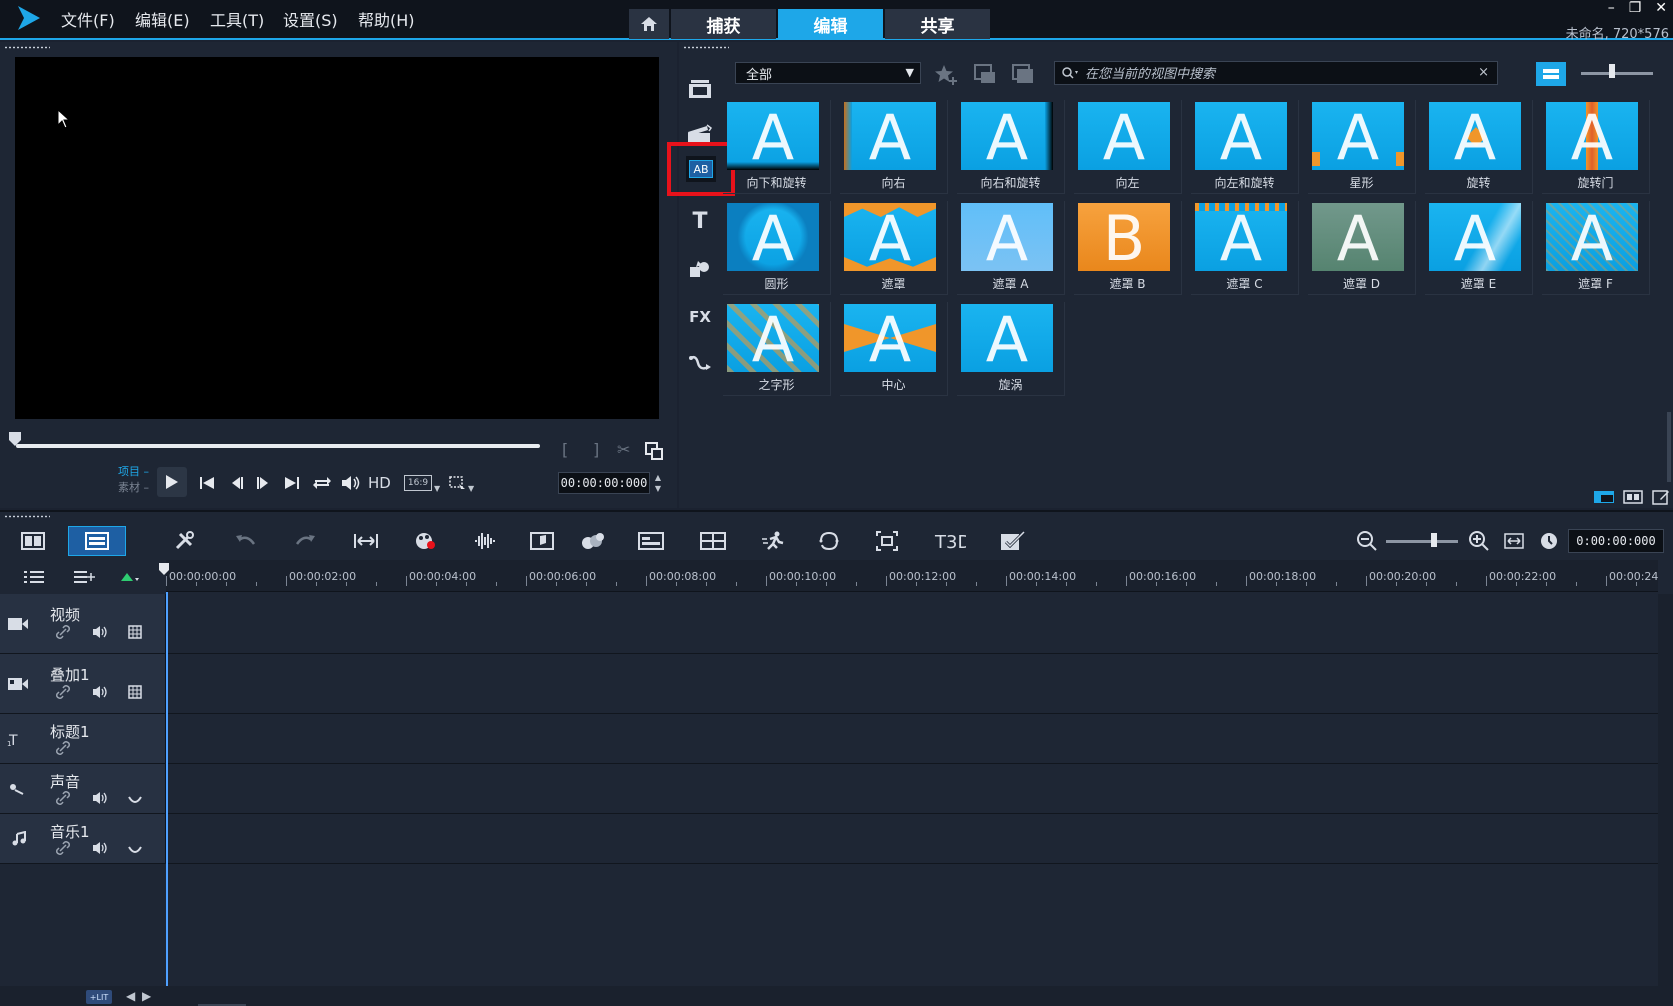 This screenshot has height=1006, width=1673. Describe the element at coordinates (133, 488) in the screenshot. I see `mode-clip: 素材 –` at that location.